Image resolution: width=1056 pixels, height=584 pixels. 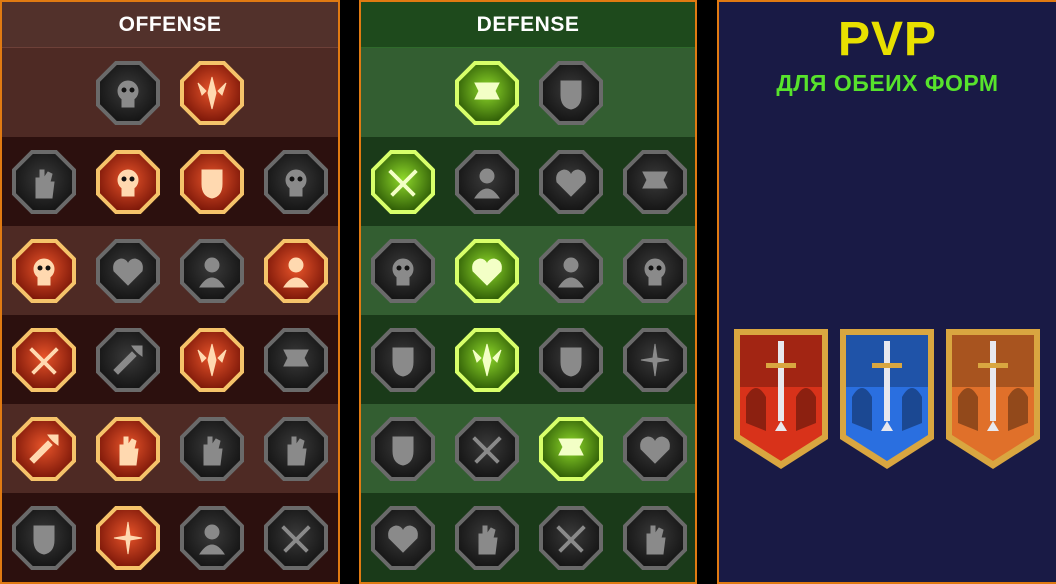 I want to click on triple-skull-icon, so click(x=128, y=449).